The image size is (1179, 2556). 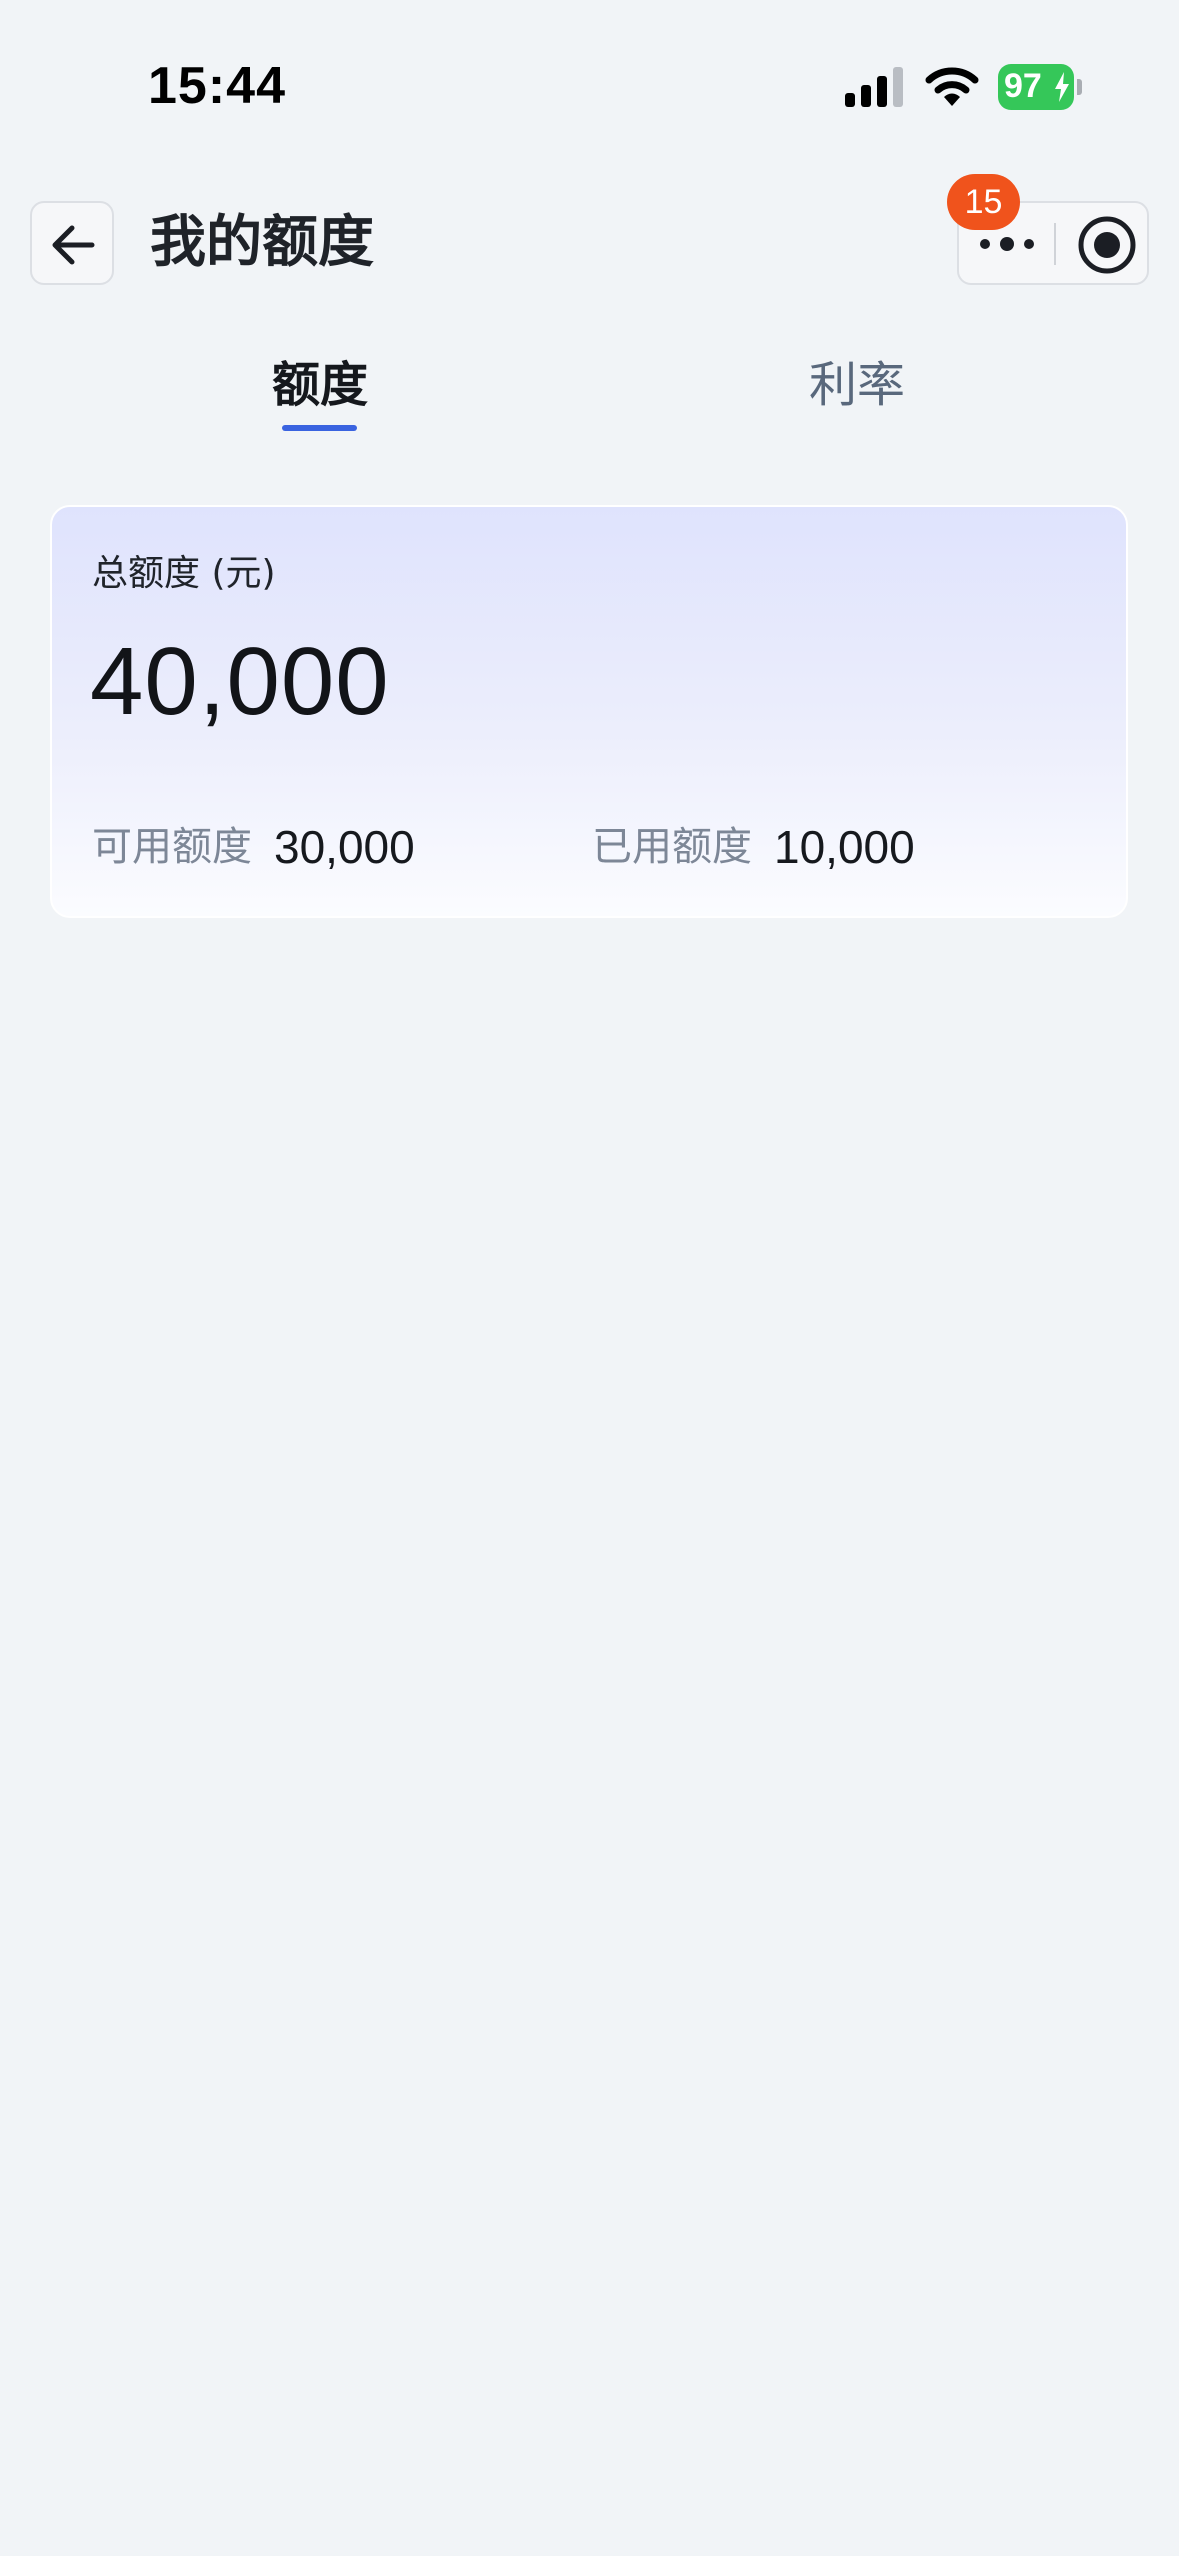 I want to click on battery-icon: 97, so click(x=1040, y=87).